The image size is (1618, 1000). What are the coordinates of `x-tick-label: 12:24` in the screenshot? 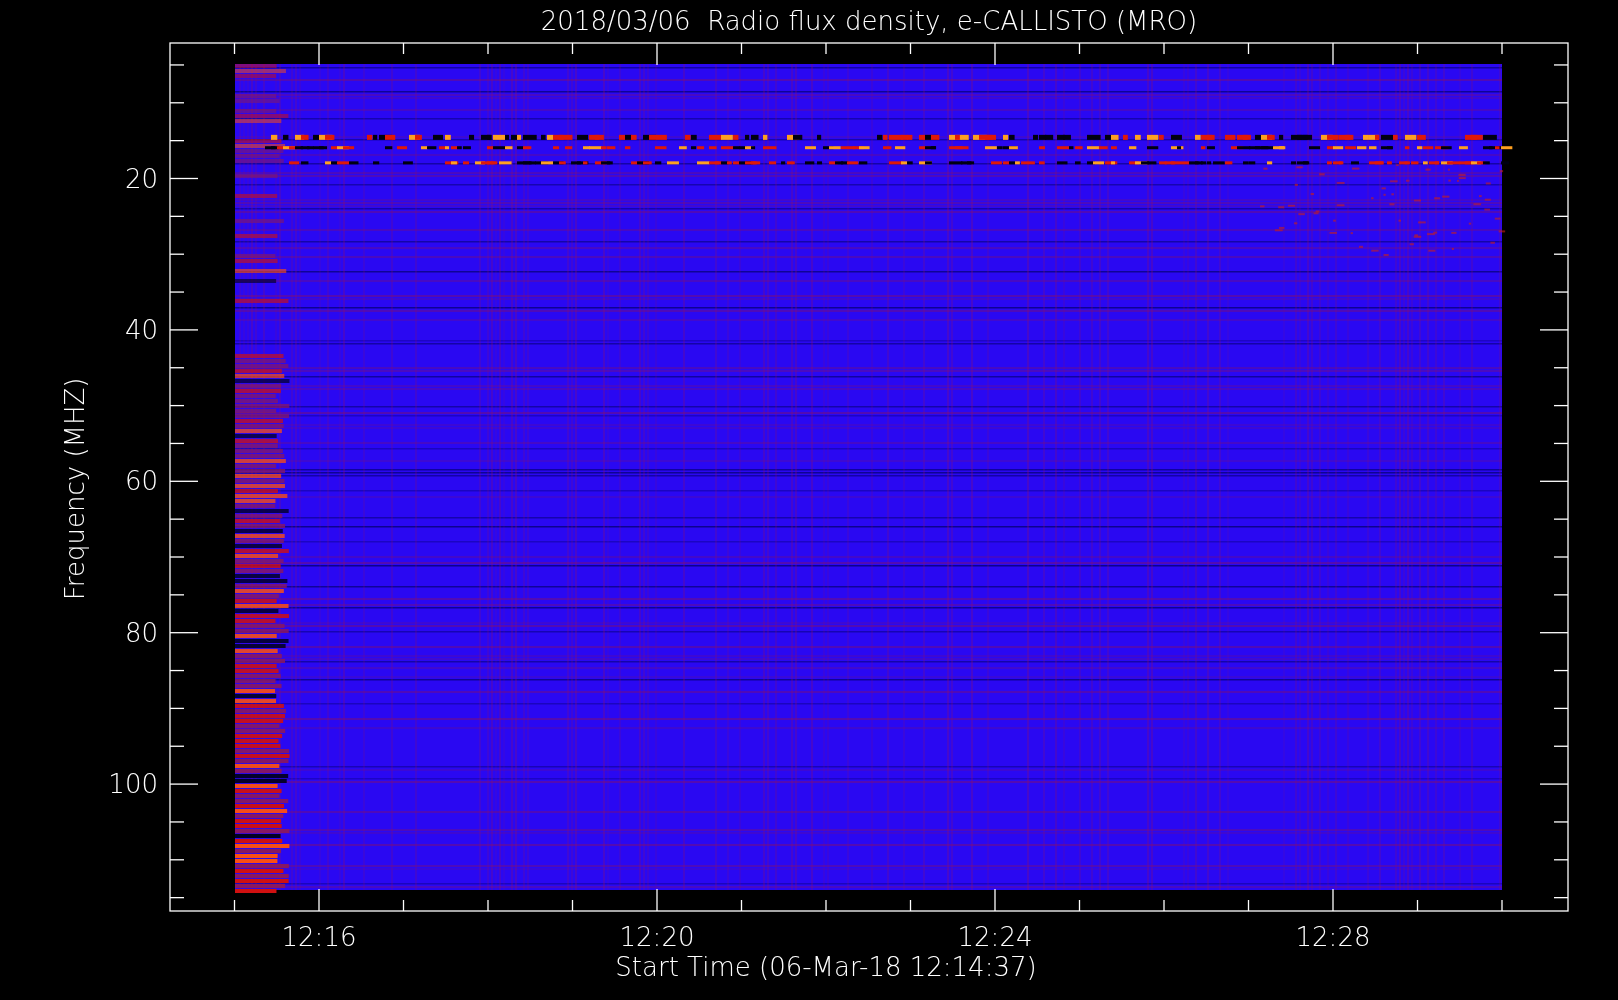 It's located at (995, 937).